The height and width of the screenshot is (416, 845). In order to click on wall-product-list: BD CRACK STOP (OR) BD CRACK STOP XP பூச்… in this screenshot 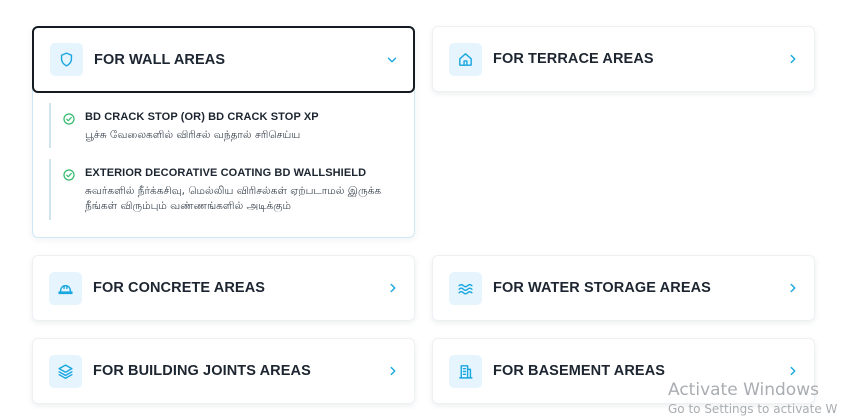, I will do `click(223, 167)`.